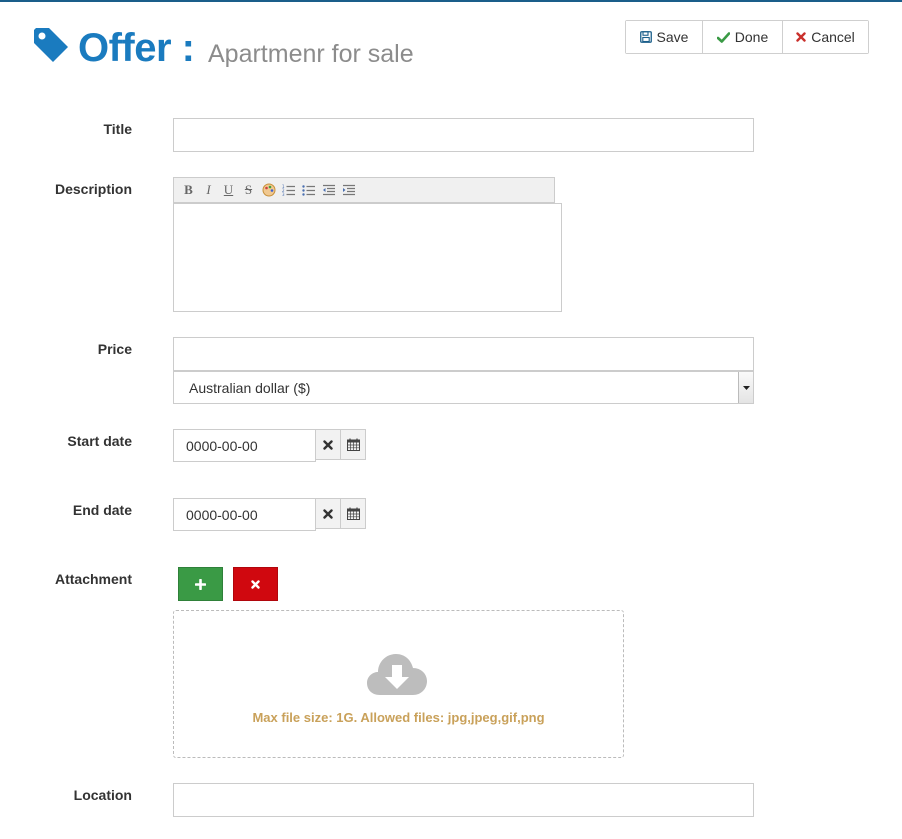 This screenshot has height=839, width=902. What do you see at coordinates (93, 189) in the screenshot?
I see `description-label: Description` at bounding box center [93, 189].